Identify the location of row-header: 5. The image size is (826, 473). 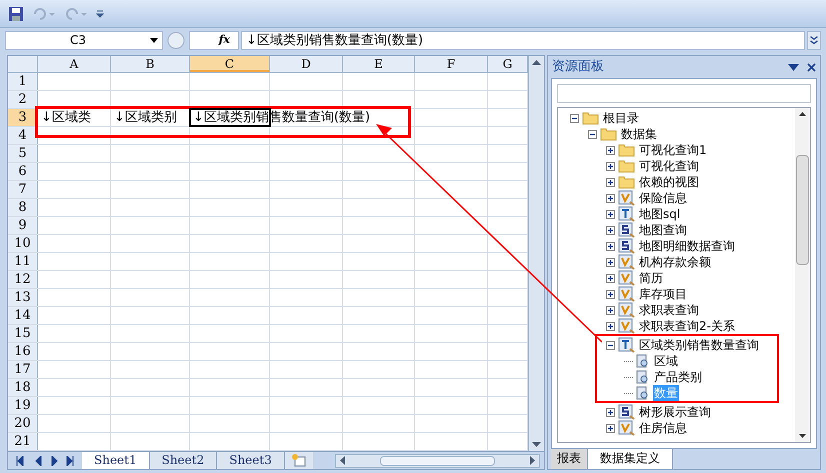
(23, 153).